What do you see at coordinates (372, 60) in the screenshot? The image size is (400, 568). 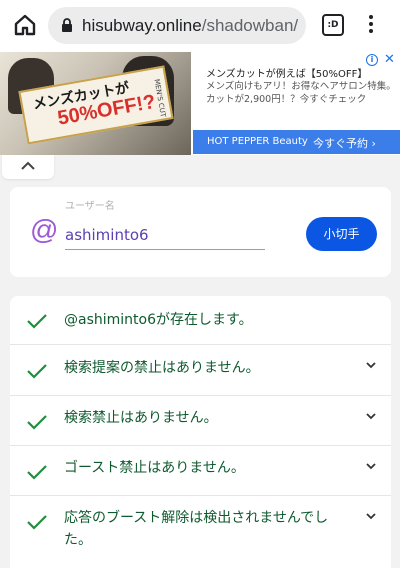 I see `ad-info-icon: i` at bounding box center [372, 60].